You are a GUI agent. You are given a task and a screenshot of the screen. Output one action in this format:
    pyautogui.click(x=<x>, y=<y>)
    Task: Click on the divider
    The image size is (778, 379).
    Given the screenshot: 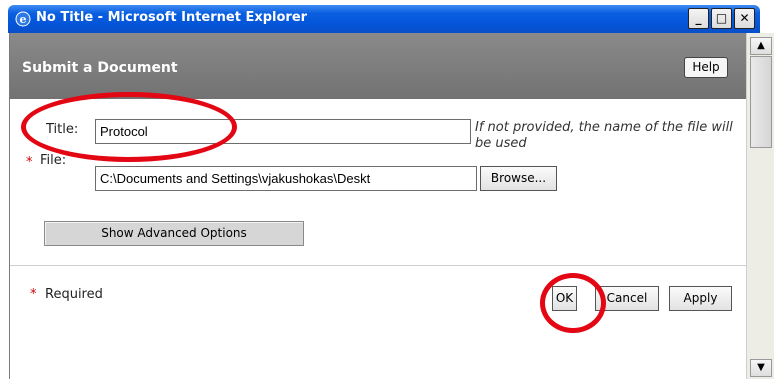 What is the action you would take?
    pyautogui.click(x=378, y=265)
    